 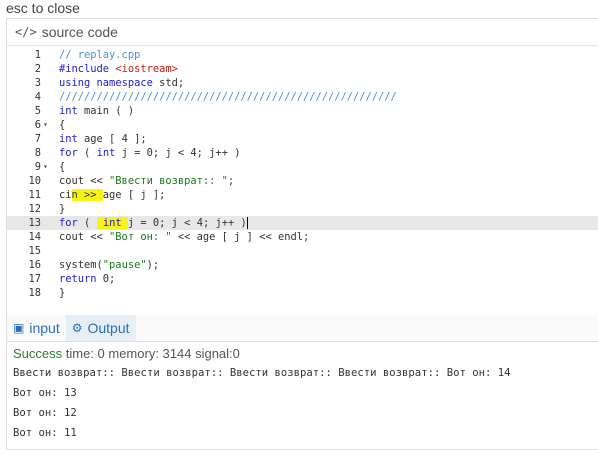 I want to click on panel-header: </> source code, so click(x=302, y=32).